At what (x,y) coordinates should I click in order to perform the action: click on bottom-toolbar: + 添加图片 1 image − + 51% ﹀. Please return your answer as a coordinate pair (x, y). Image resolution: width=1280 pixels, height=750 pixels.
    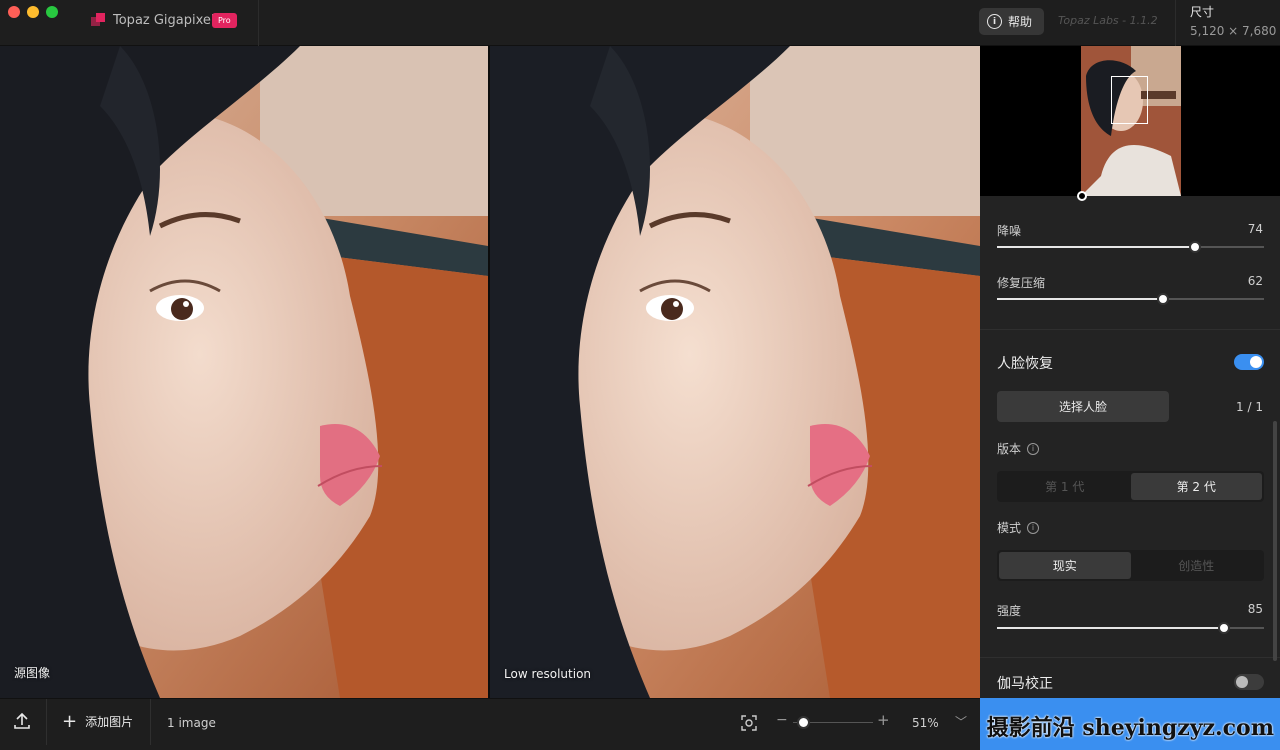
    Looking at the image, I should click on (490, 724).